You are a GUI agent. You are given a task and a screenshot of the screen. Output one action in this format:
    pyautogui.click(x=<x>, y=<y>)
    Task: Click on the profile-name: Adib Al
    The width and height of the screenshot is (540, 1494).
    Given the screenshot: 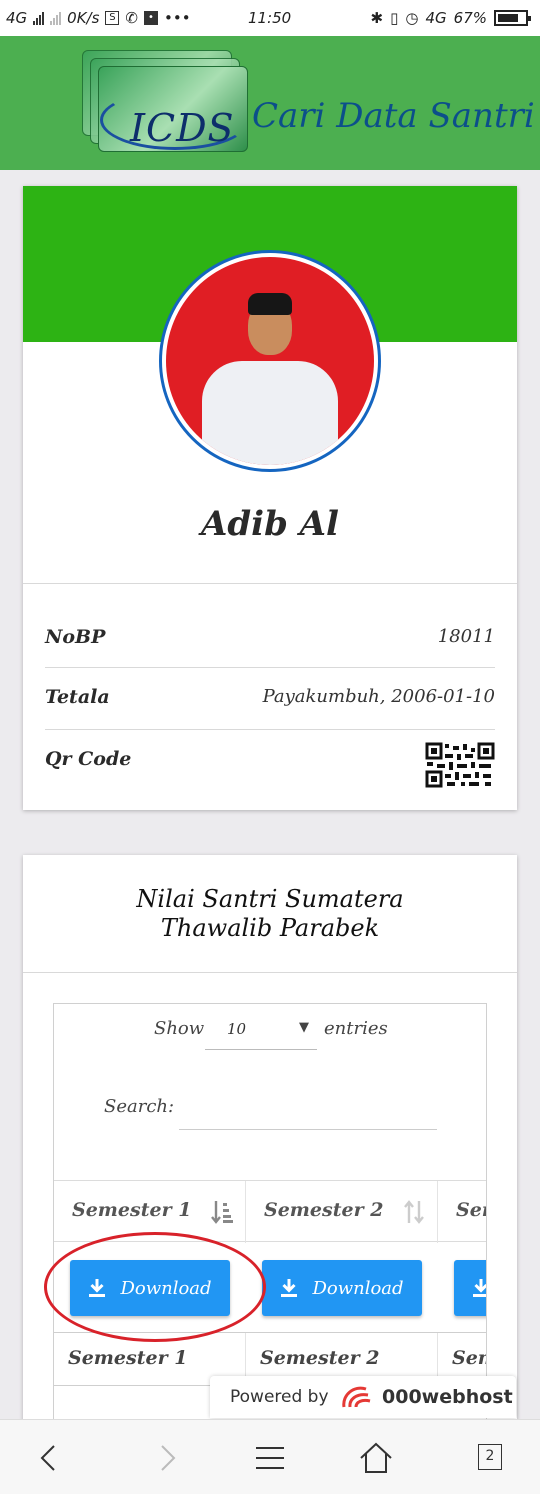 What is the action you would take?
    pyautogui.click(x=270, y=524)
    